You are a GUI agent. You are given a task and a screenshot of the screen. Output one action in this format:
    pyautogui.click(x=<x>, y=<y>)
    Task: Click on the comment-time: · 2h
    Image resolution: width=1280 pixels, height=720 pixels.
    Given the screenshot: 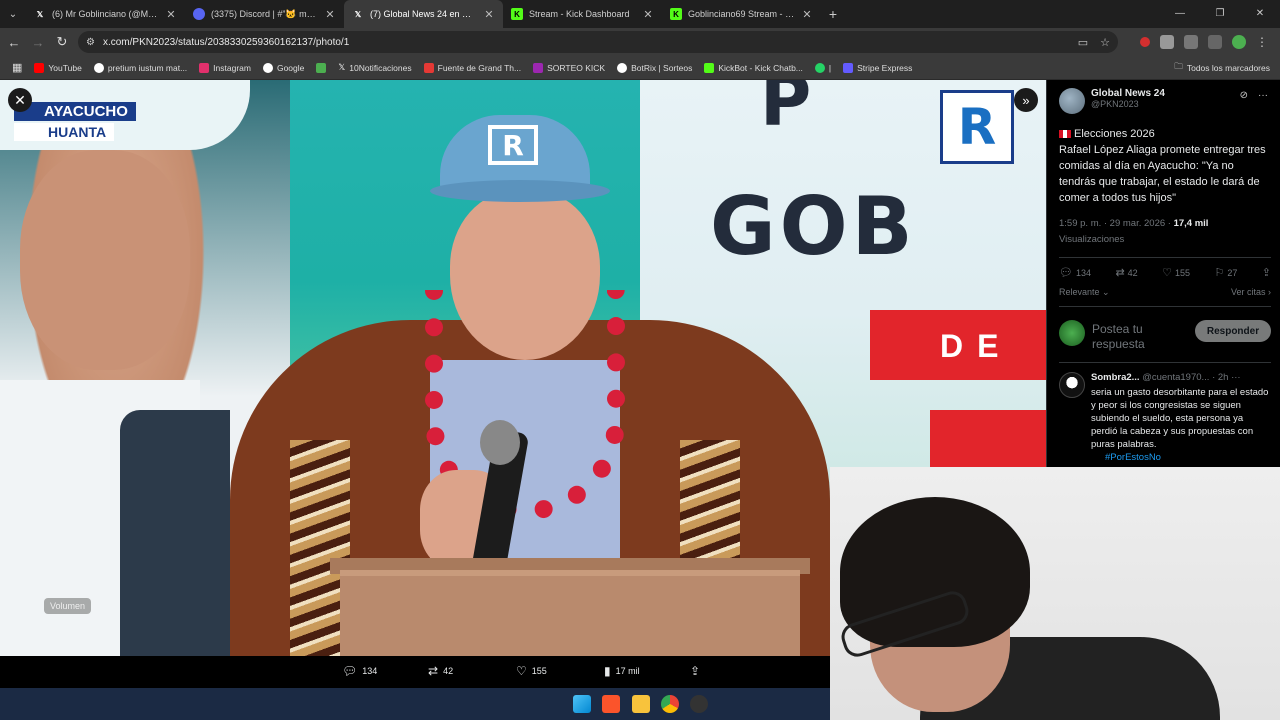 What is the action you would take?
    pyautogui.click(x=1220, y=377)
    